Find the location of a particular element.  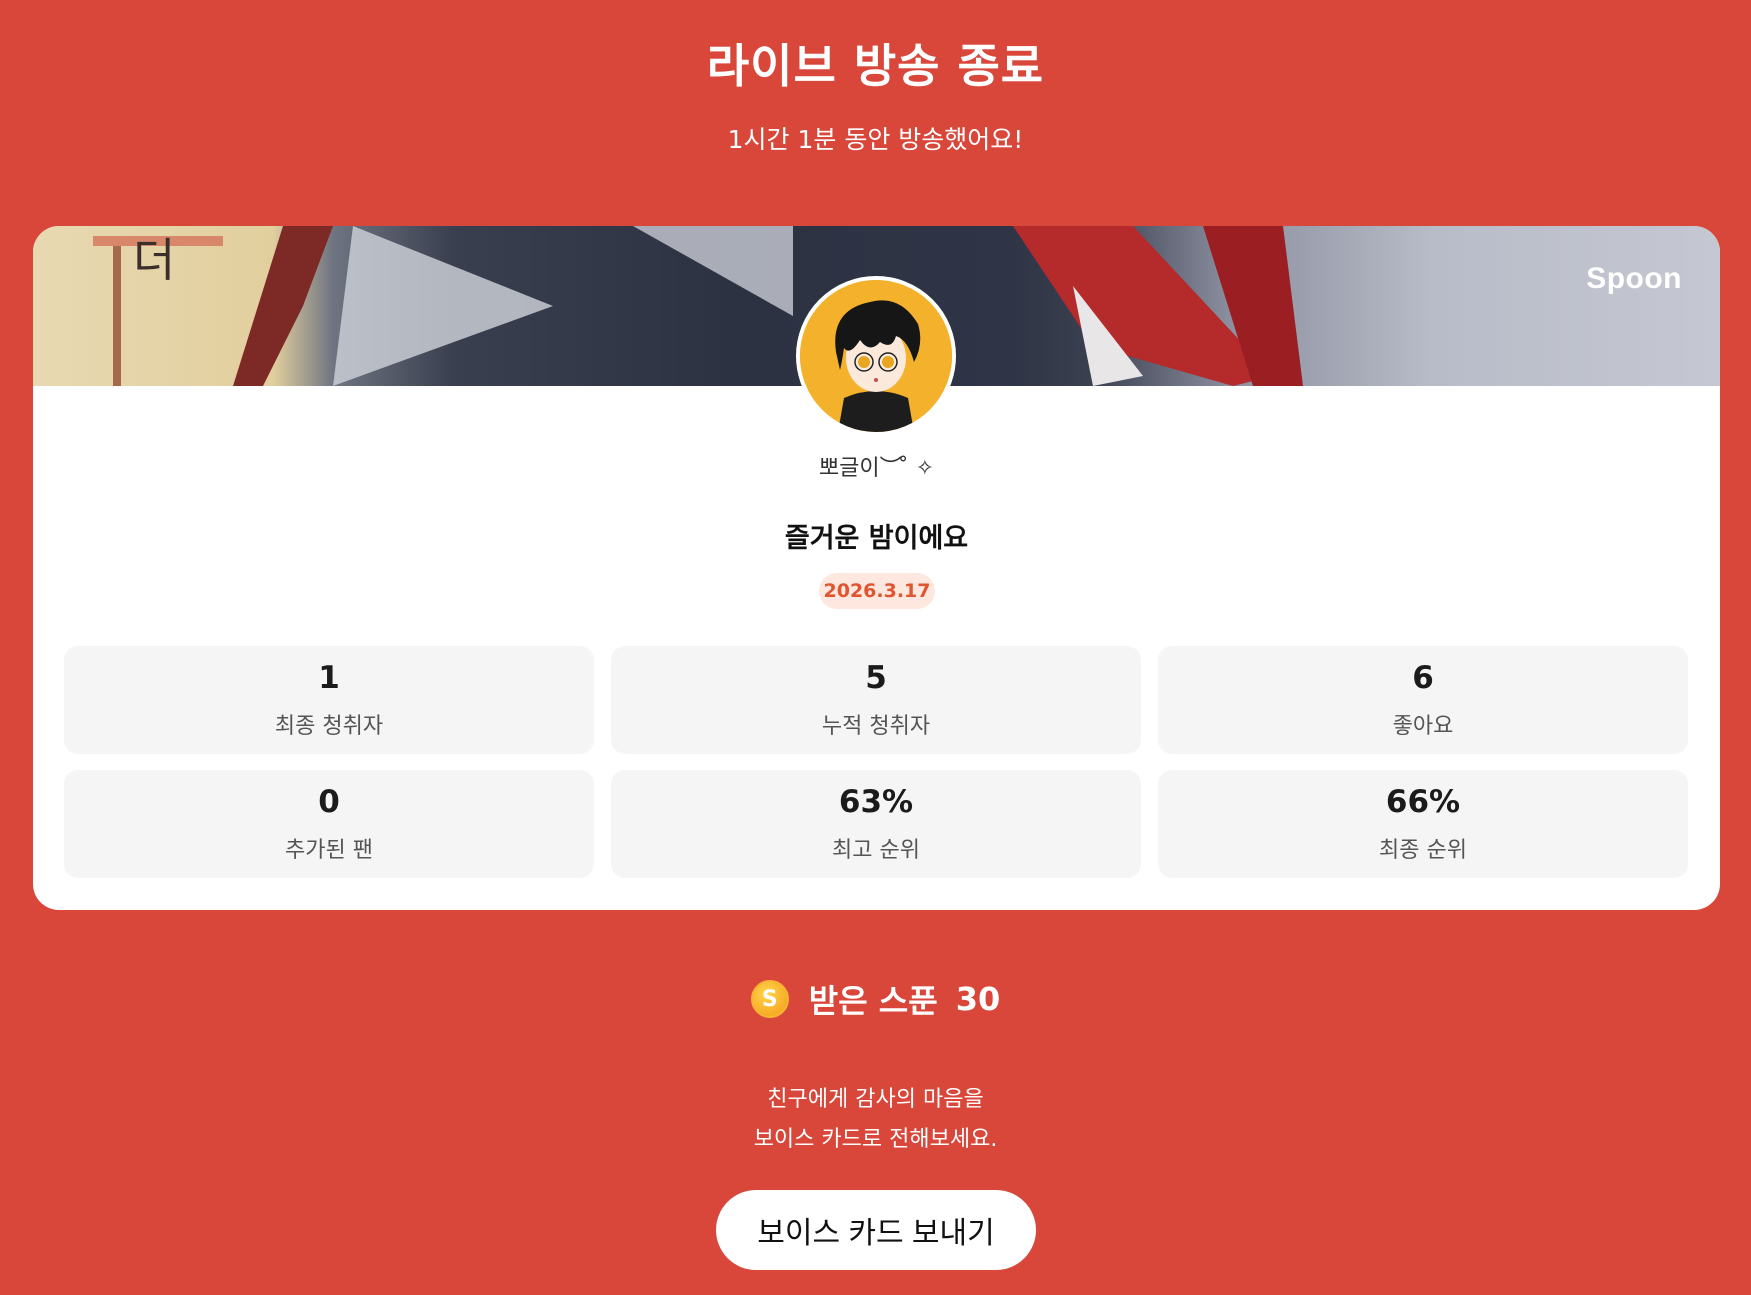

stat-value: 6 is located at coordinates (1423, 678).